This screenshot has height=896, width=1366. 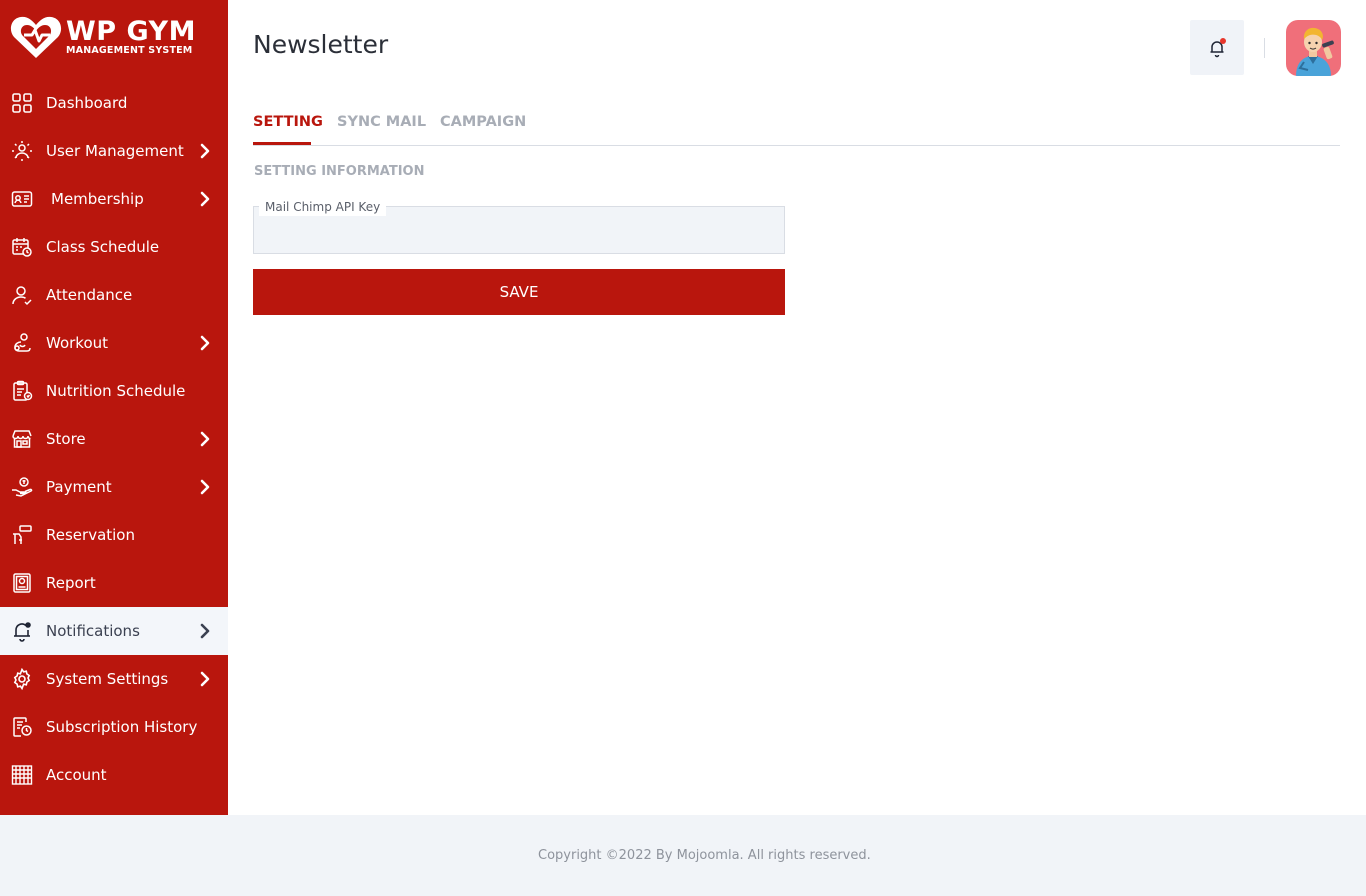 I want to click on gear-icon, so click(x=22, y=679).